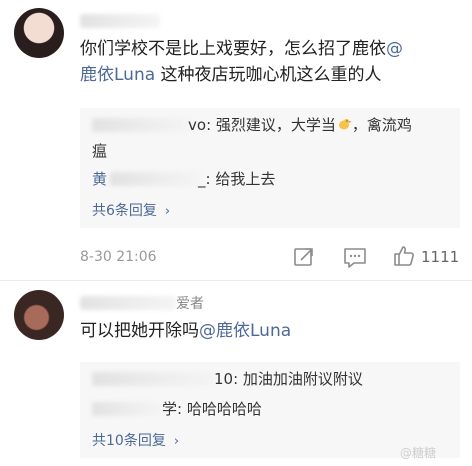  I want to click on reply-line: vo: 强烈建议，大学当 ，禽流鸡, so click(300, 124).